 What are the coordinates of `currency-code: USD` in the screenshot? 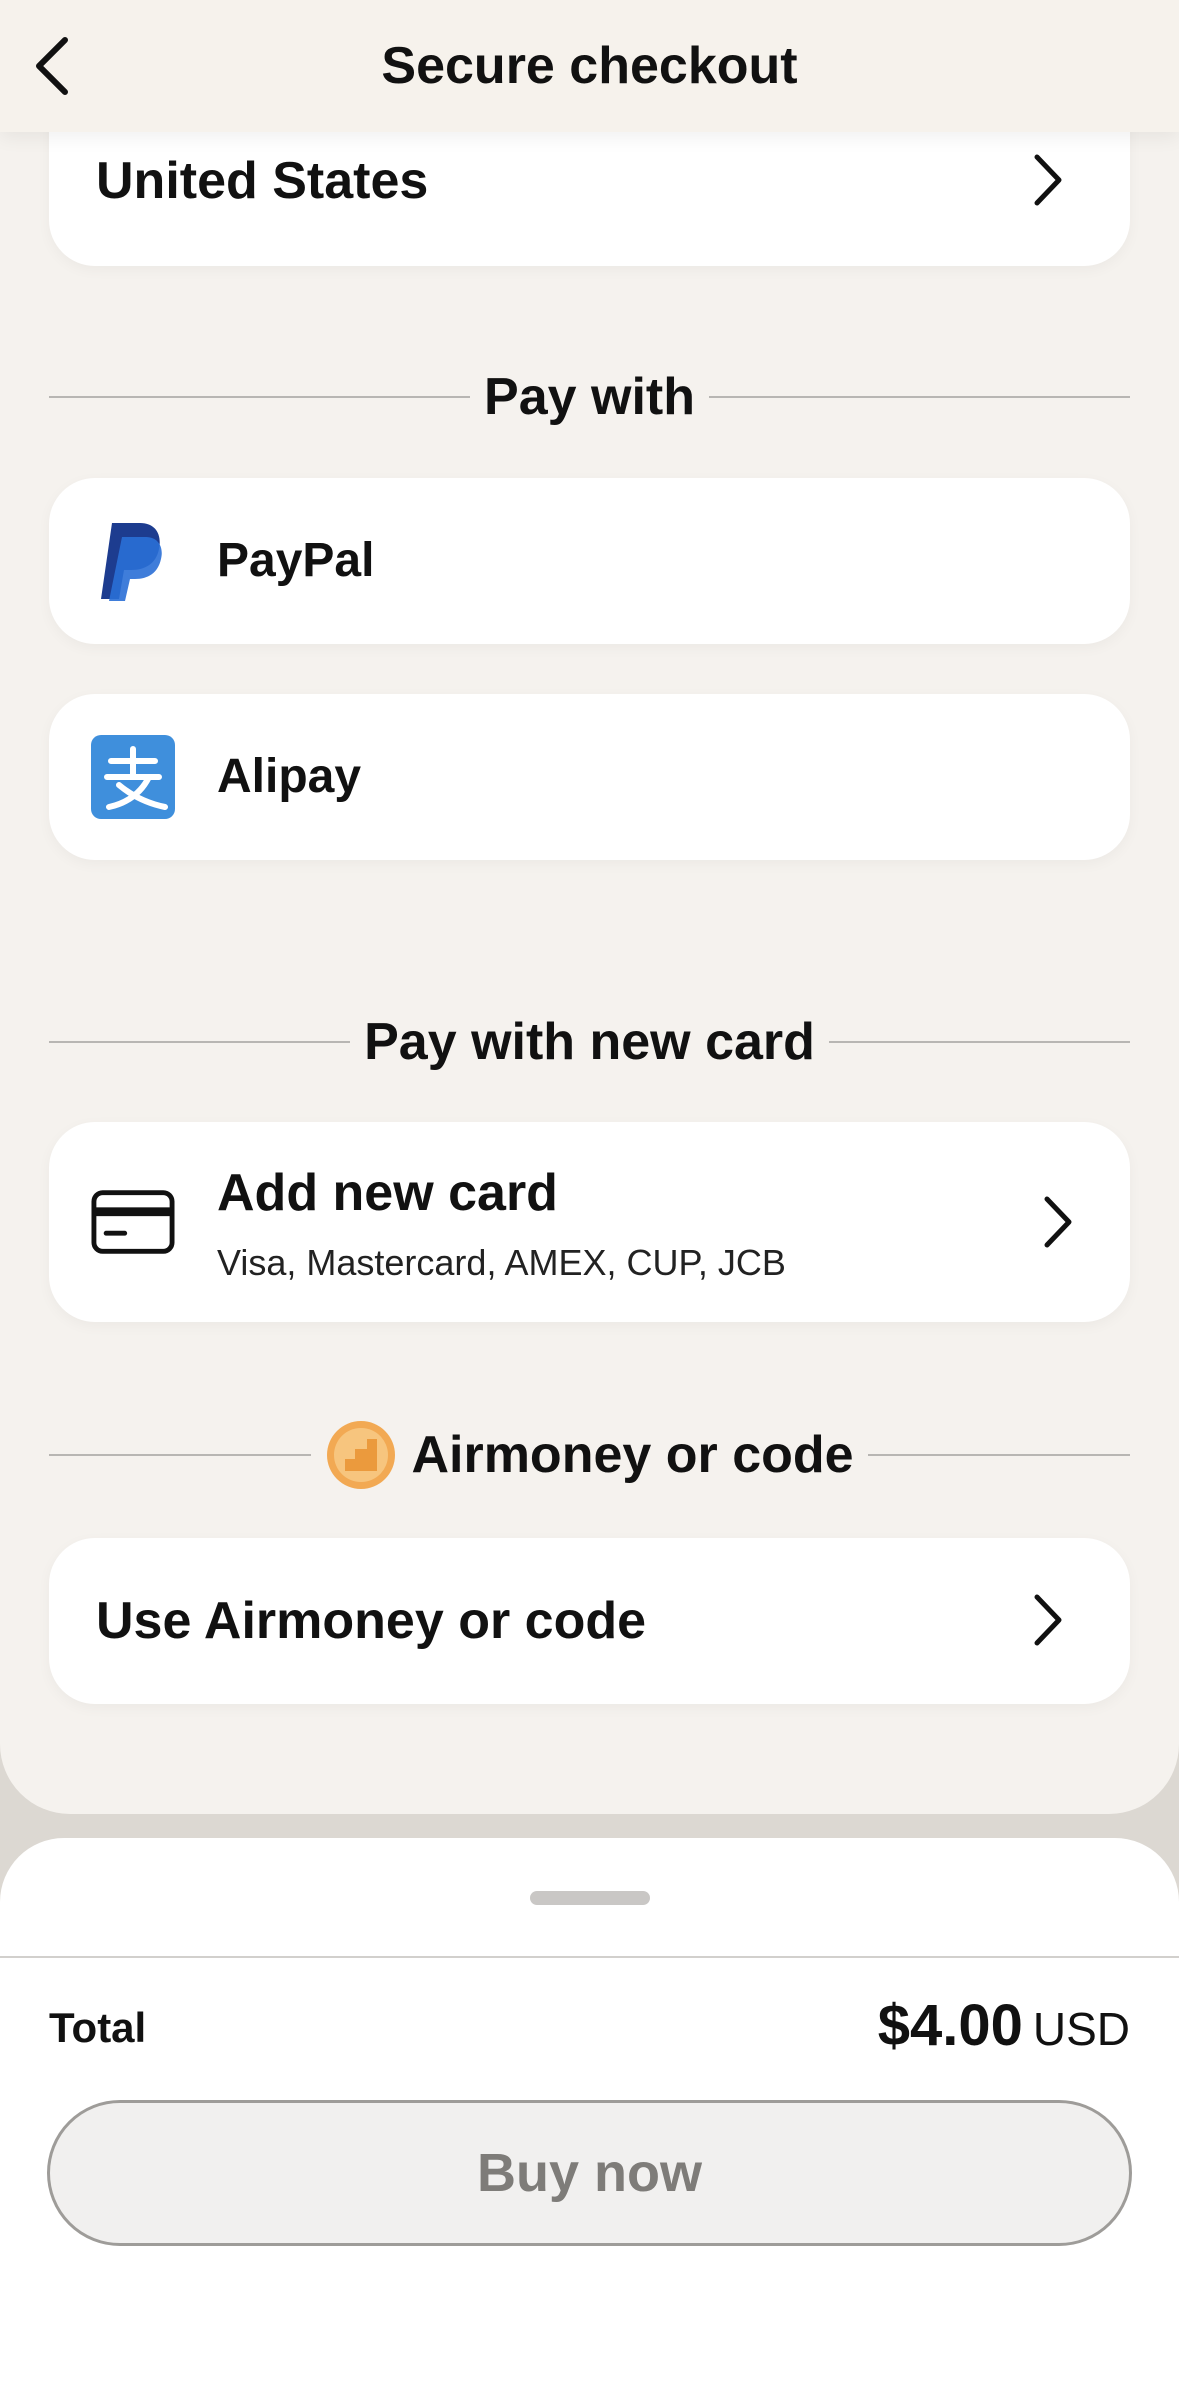 It's located at (1081, 2029).